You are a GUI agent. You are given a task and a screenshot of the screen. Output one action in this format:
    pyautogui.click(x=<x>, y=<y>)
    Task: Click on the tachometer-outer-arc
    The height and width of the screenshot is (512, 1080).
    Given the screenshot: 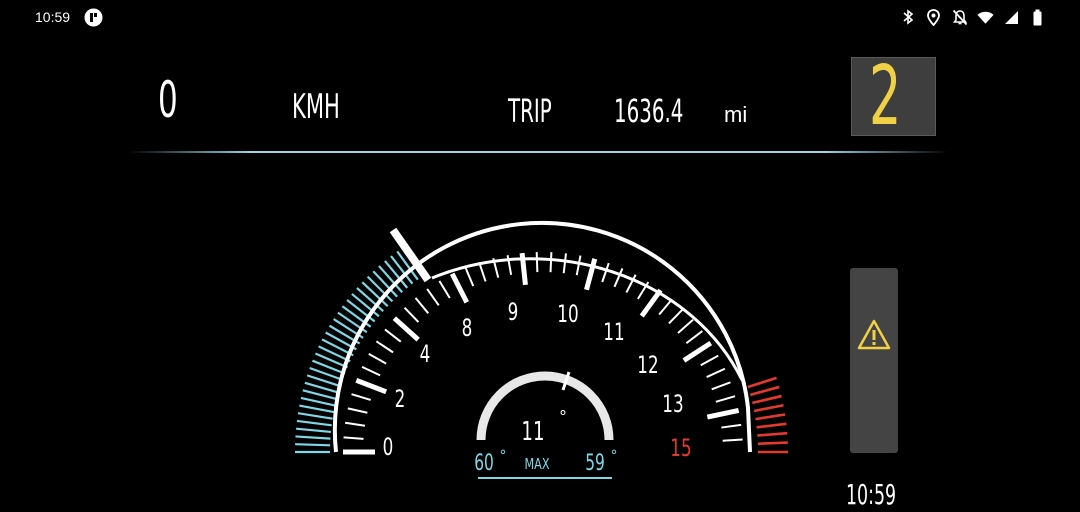 What is the action you would take?
    pyautogui.click(x=587, y=319)
    